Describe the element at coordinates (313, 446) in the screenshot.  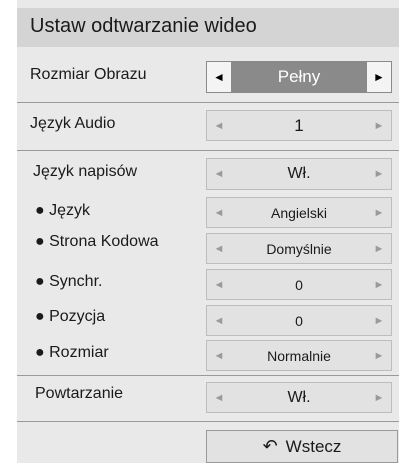
I see `back-label: Wstecz` at that location.